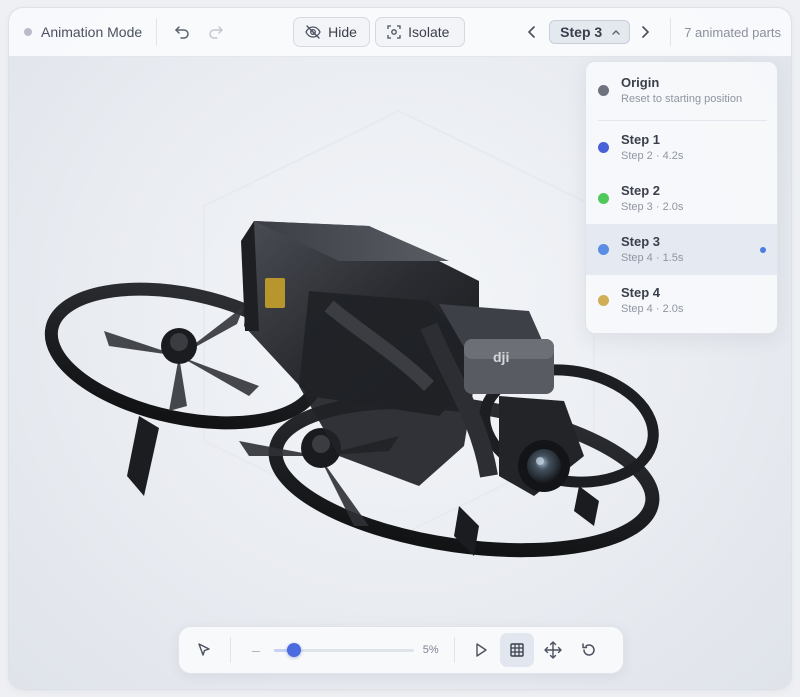  Describe the element at coordinates (640, 82) in the screenshot. I see `menu-item-title: Origin` at that location.